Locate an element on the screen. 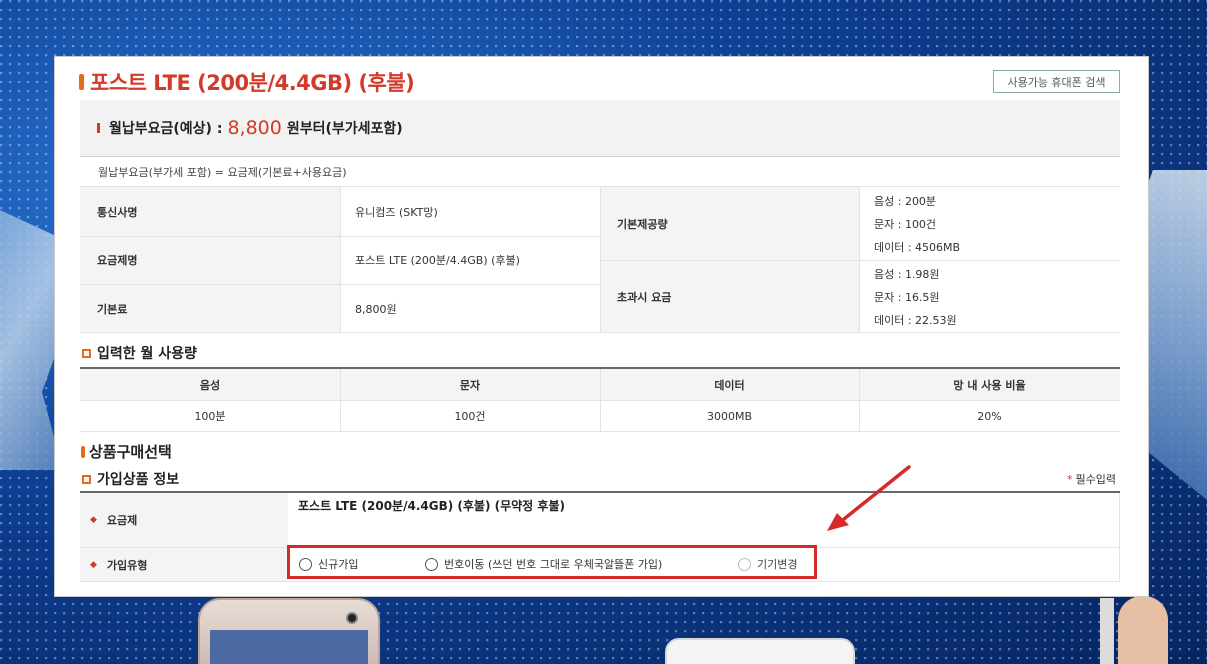 The width and height of the screenshot is (1207, 664). carrier-label: 통신사명 is located at coordinates (210, 211).